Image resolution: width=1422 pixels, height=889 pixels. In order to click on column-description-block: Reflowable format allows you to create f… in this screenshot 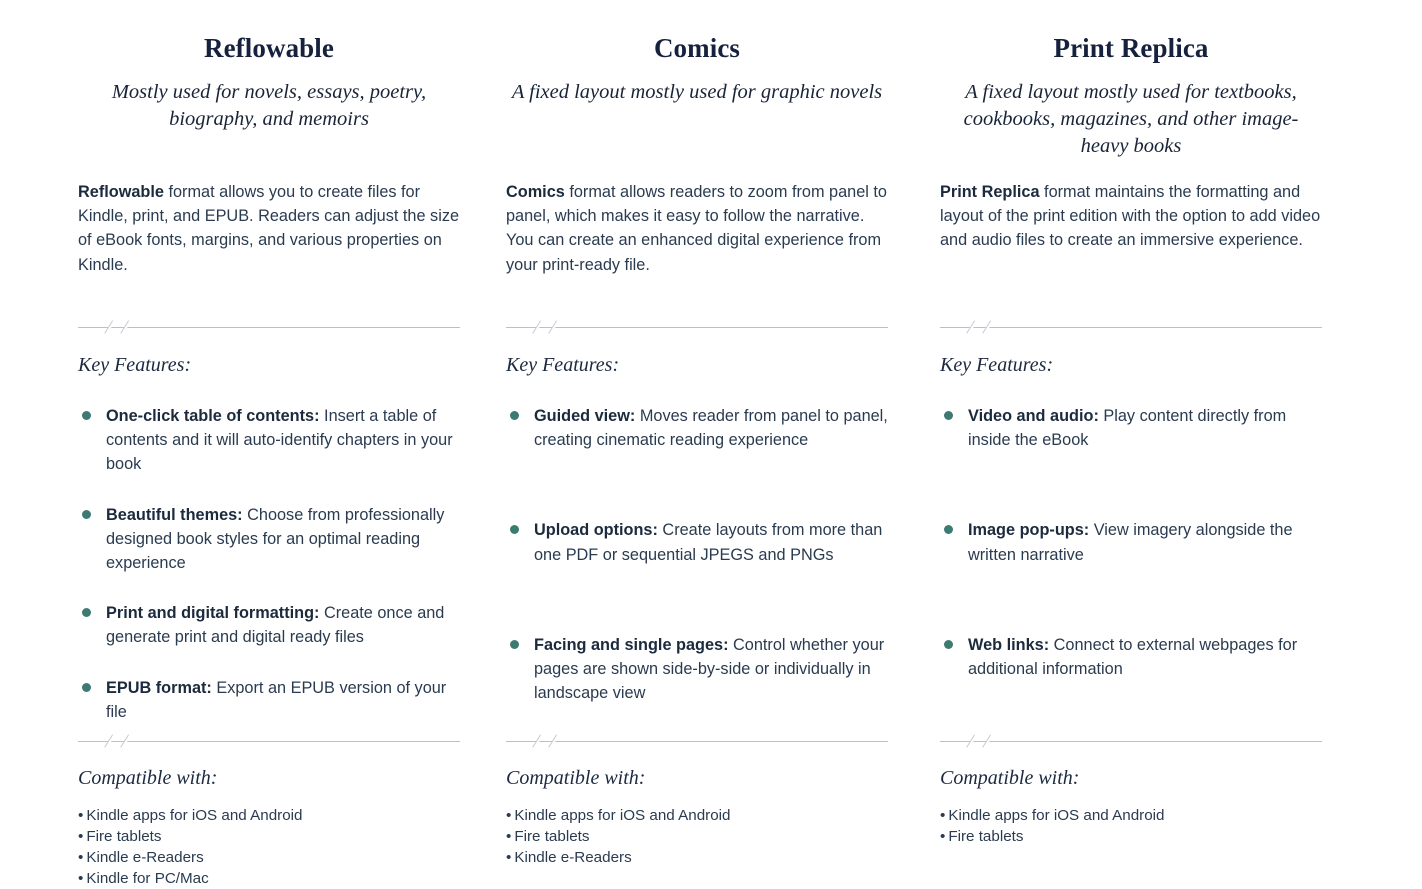, I will do `click(269, 228)`.